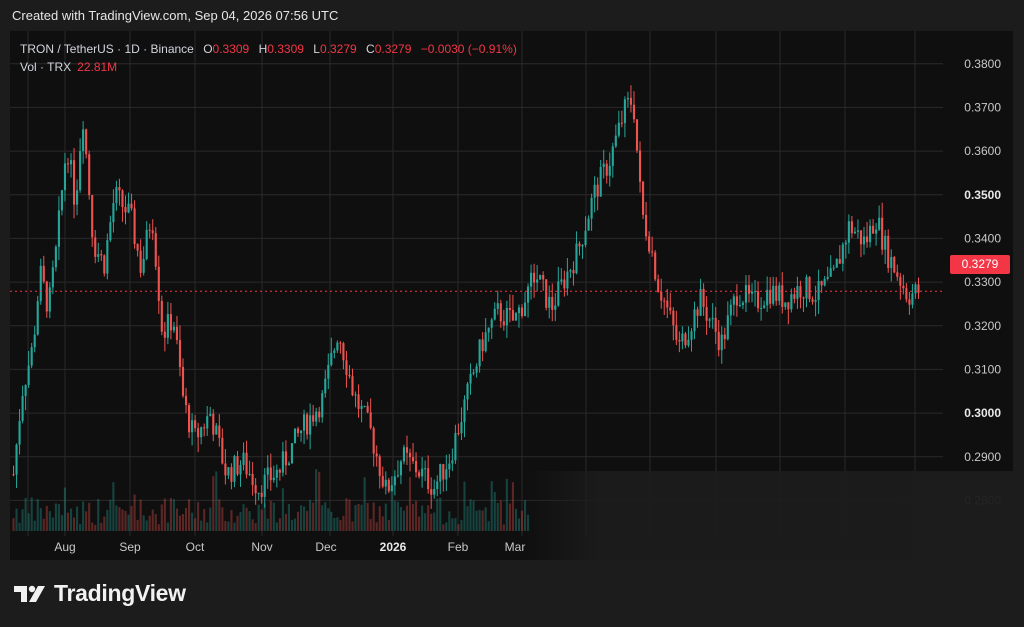  I want to click on x-axis-tick-label: Oct, so click(195, 547).